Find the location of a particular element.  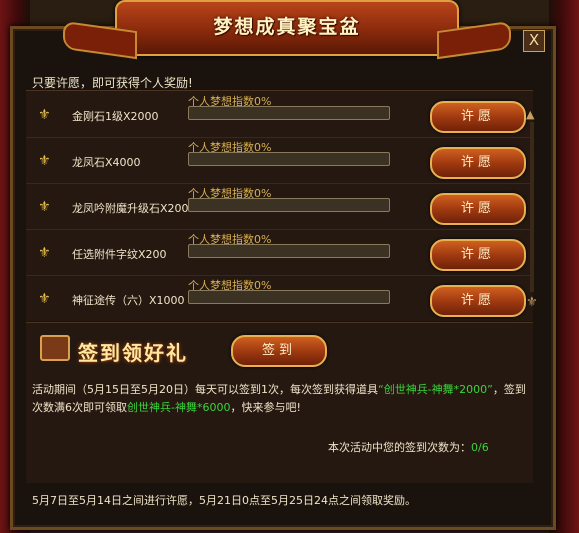

subtitle: 只要许愿，即可获得个人奖励! is located at coordinates (112, 83).